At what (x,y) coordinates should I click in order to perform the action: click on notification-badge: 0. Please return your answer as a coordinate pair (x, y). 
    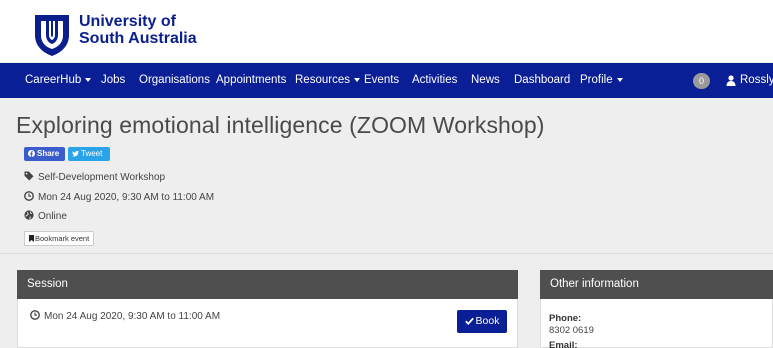
    Looking at the image, I should click on (701, 81).